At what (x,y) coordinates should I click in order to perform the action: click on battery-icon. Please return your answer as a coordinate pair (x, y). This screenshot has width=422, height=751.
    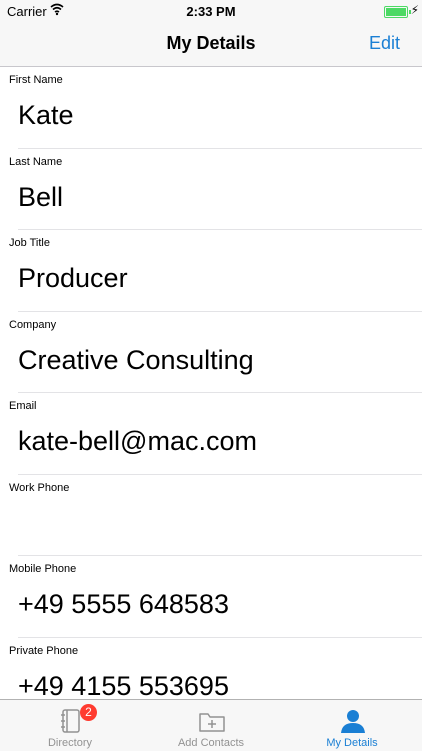
    Looking at the image, I should click on (397, 12).